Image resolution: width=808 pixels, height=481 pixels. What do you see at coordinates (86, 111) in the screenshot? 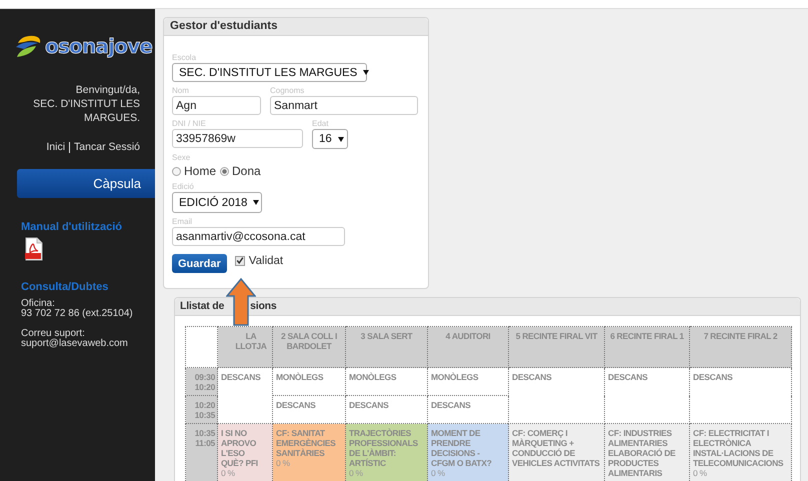
I see `welcome-text: SEC. D'INSTITUT LES MARGUES.` at bounding box center [86, 111].